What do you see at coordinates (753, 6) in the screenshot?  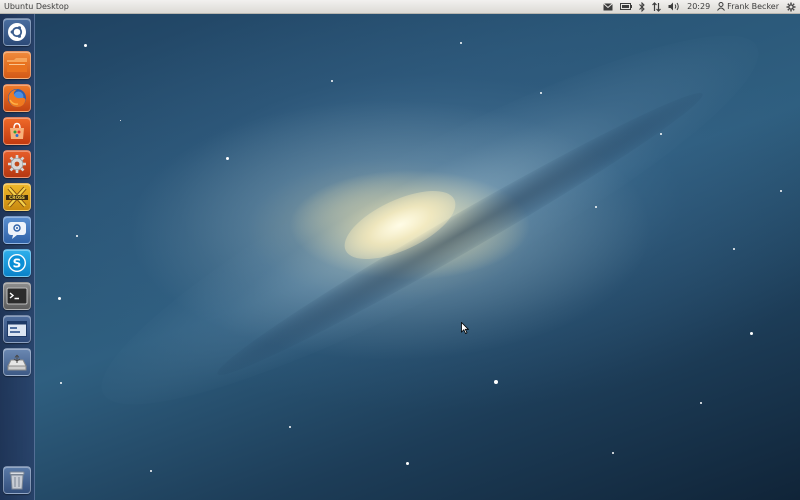 I see `user-name: Frank Becker` at bounding box center [753, 6].